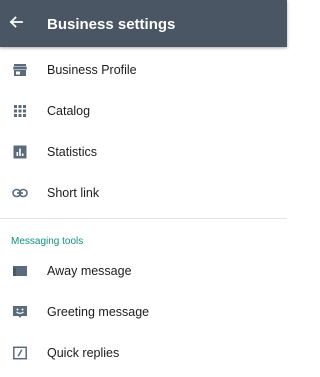  I want to click on away-message-icon, so click(20, 271).